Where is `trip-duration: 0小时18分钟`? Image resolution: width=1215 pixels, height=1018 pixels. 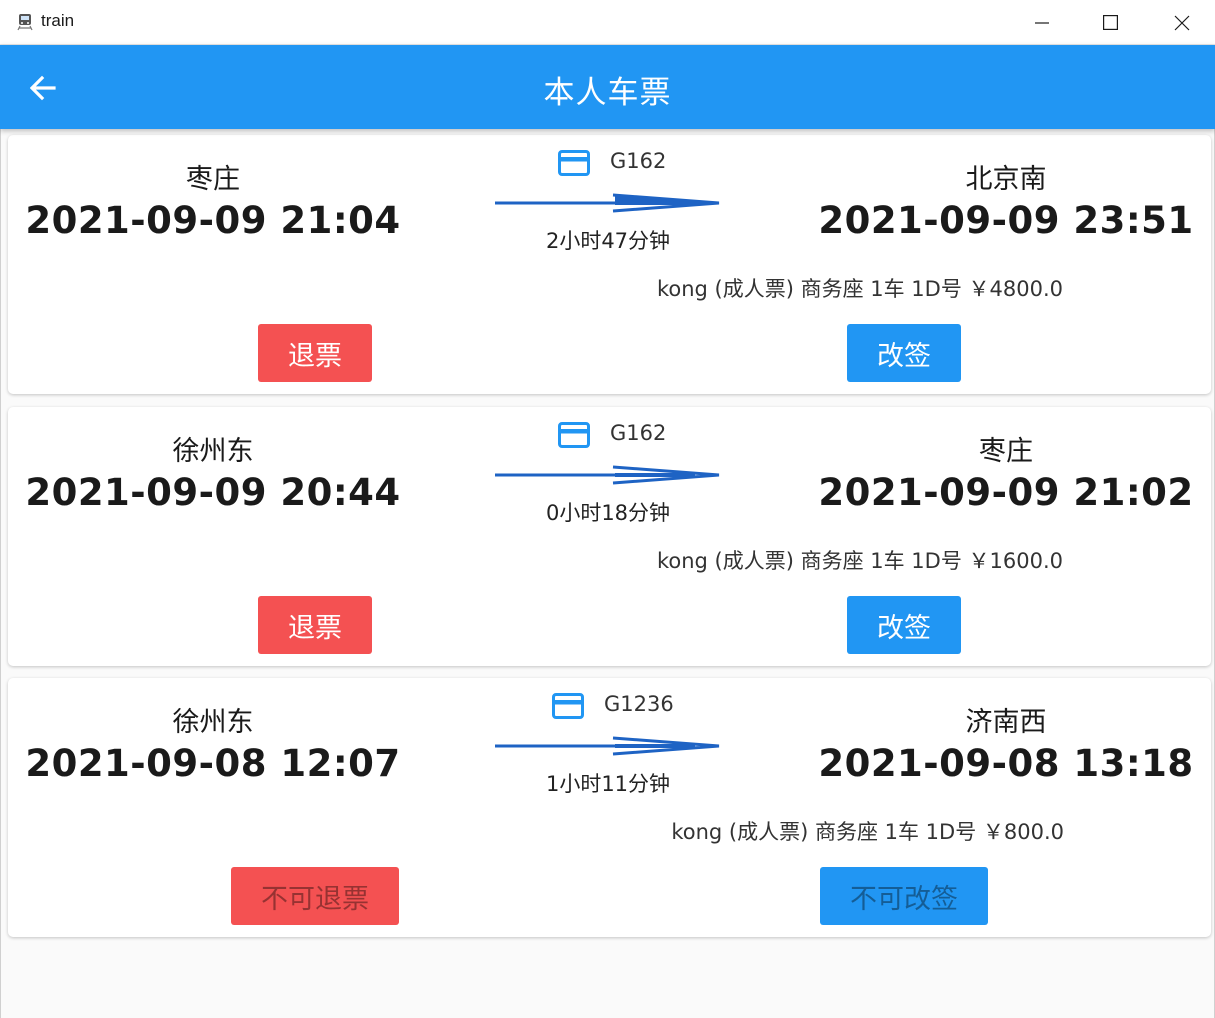 trip-duration: 0小时18分钟 is located at coordinates (608, 513).